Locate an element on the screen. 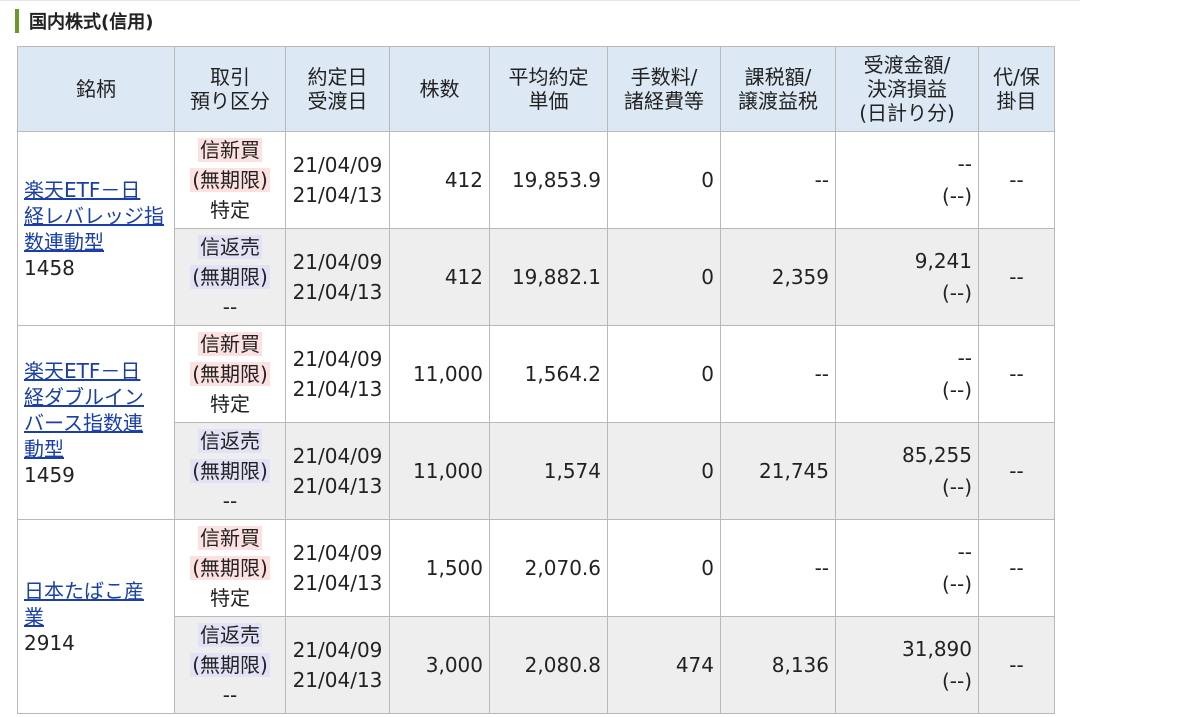 The image size is (1200, 717). col-header-fee: 手数料/諸経費等 is located at coordinates (664, 89).